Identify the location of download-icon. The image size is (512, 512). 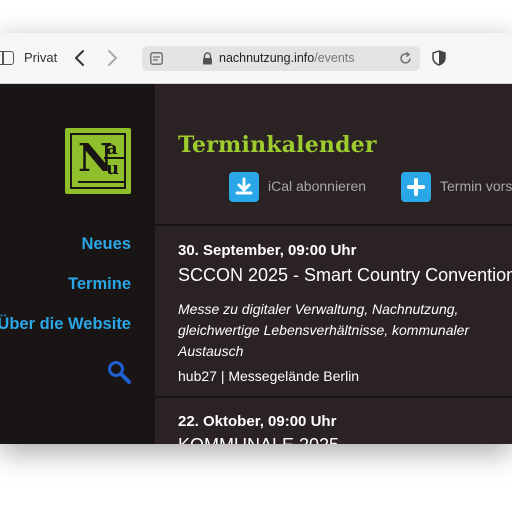
(244, 187).